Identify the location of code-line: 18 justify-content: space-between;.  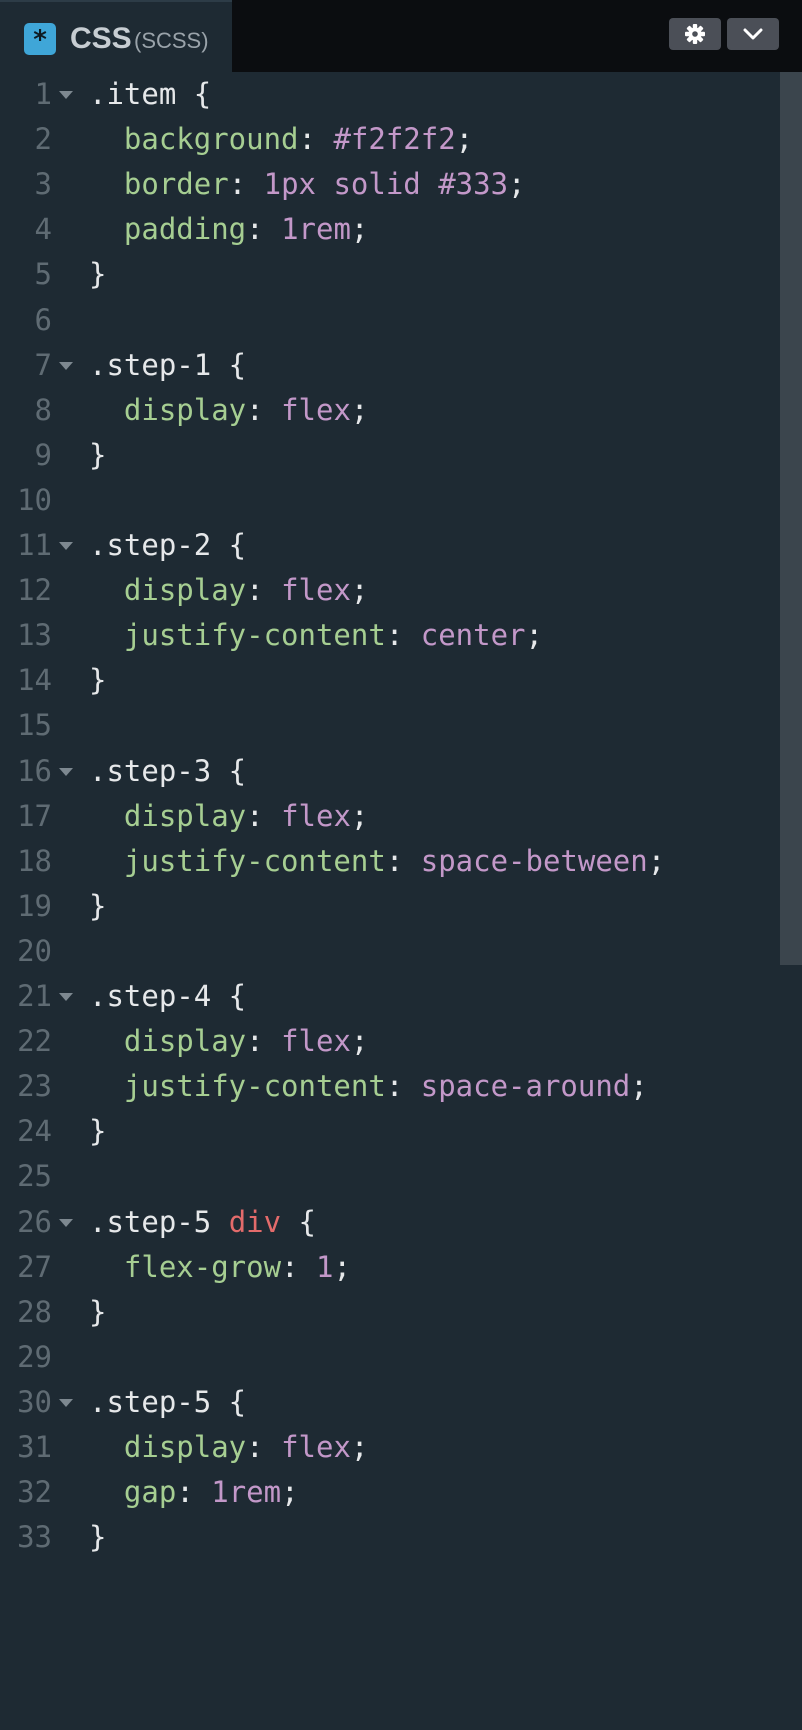
(390, 861).